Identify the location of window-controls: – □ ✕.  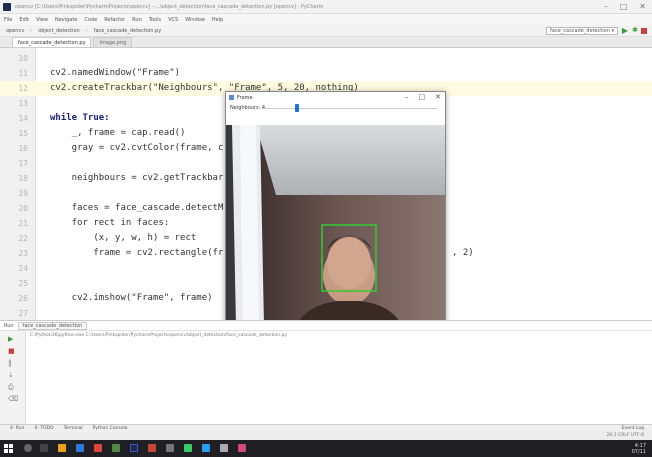
(625, 6).